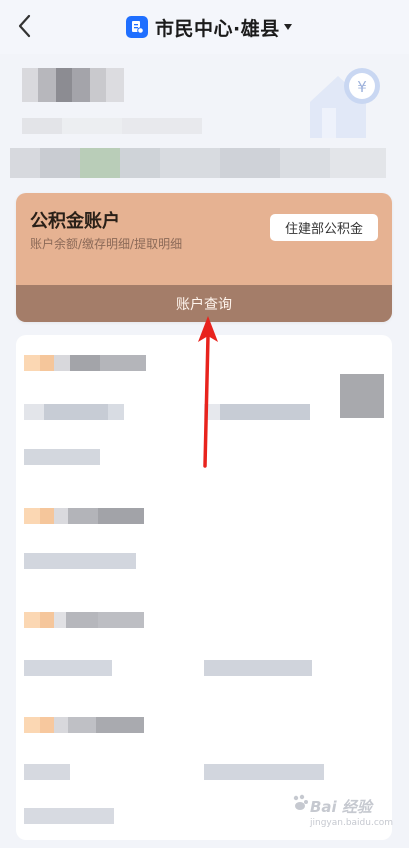  What do you see at coordinates (287, 27) in the screenshot?
I see `caret-down-icon` at bounding box center [287, 27].